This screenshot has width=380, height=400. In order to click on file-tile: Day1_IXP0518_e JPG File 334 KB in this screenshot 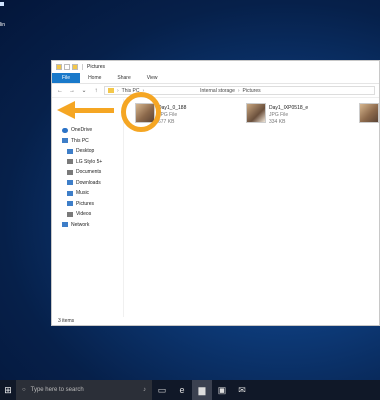, I will do `click(277, 114)`.